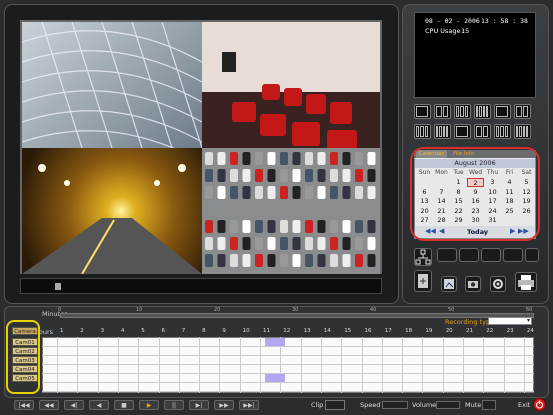  What do you see at coordinates (429, 331) in the screenshot?
I see `hour-tick: 19` at bounding box center [429, 331].